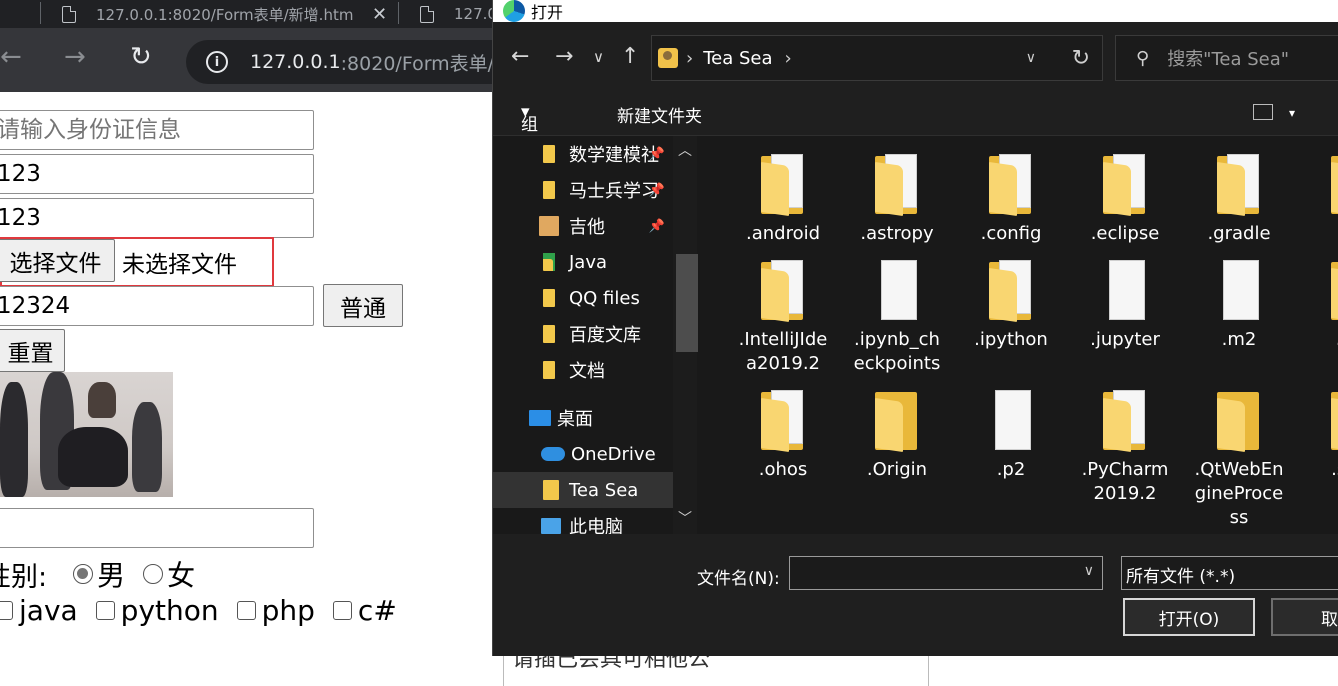  Describe the element at coordinates (604, 298) in the screenshot. I see `nav-item-label: QQ files` at that location.